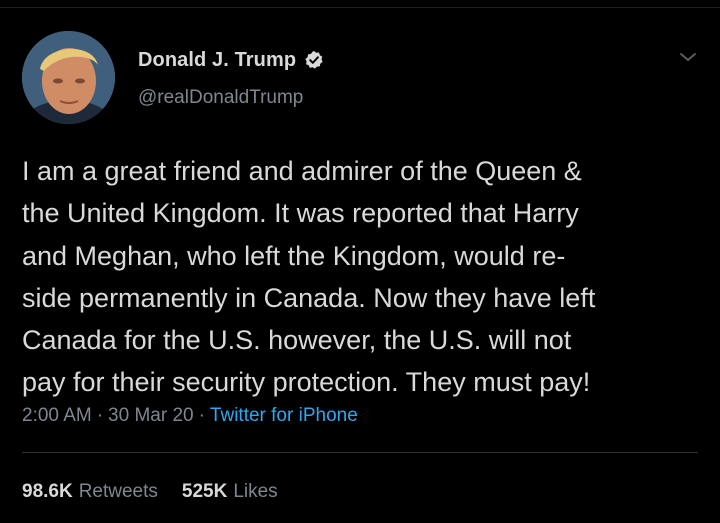 Image resolution: width=720 pixels, height=523 pixels. Describe the element at coordinates (360, 452) in the screenshot. I see `divider` at that location.